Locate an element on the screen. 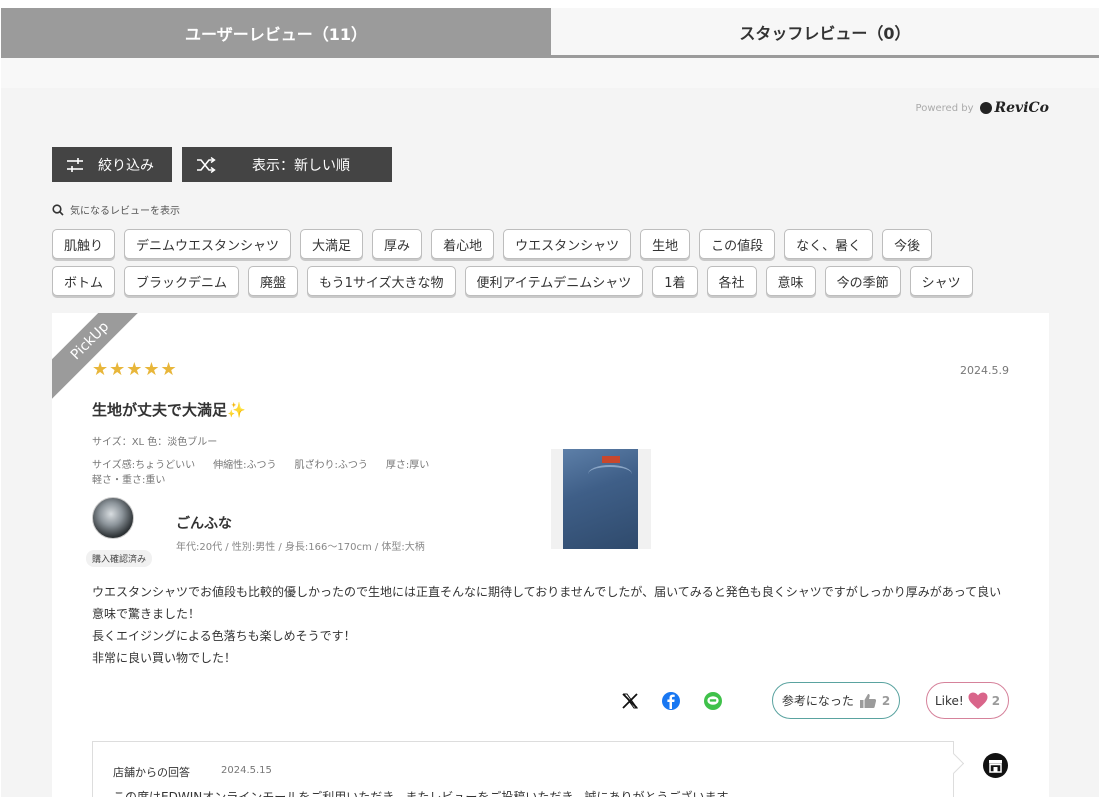 Image resolution: width=1099 pixels, height=797 pixels. star-rating: ★★★★★ is located at coordinates (135, 369).